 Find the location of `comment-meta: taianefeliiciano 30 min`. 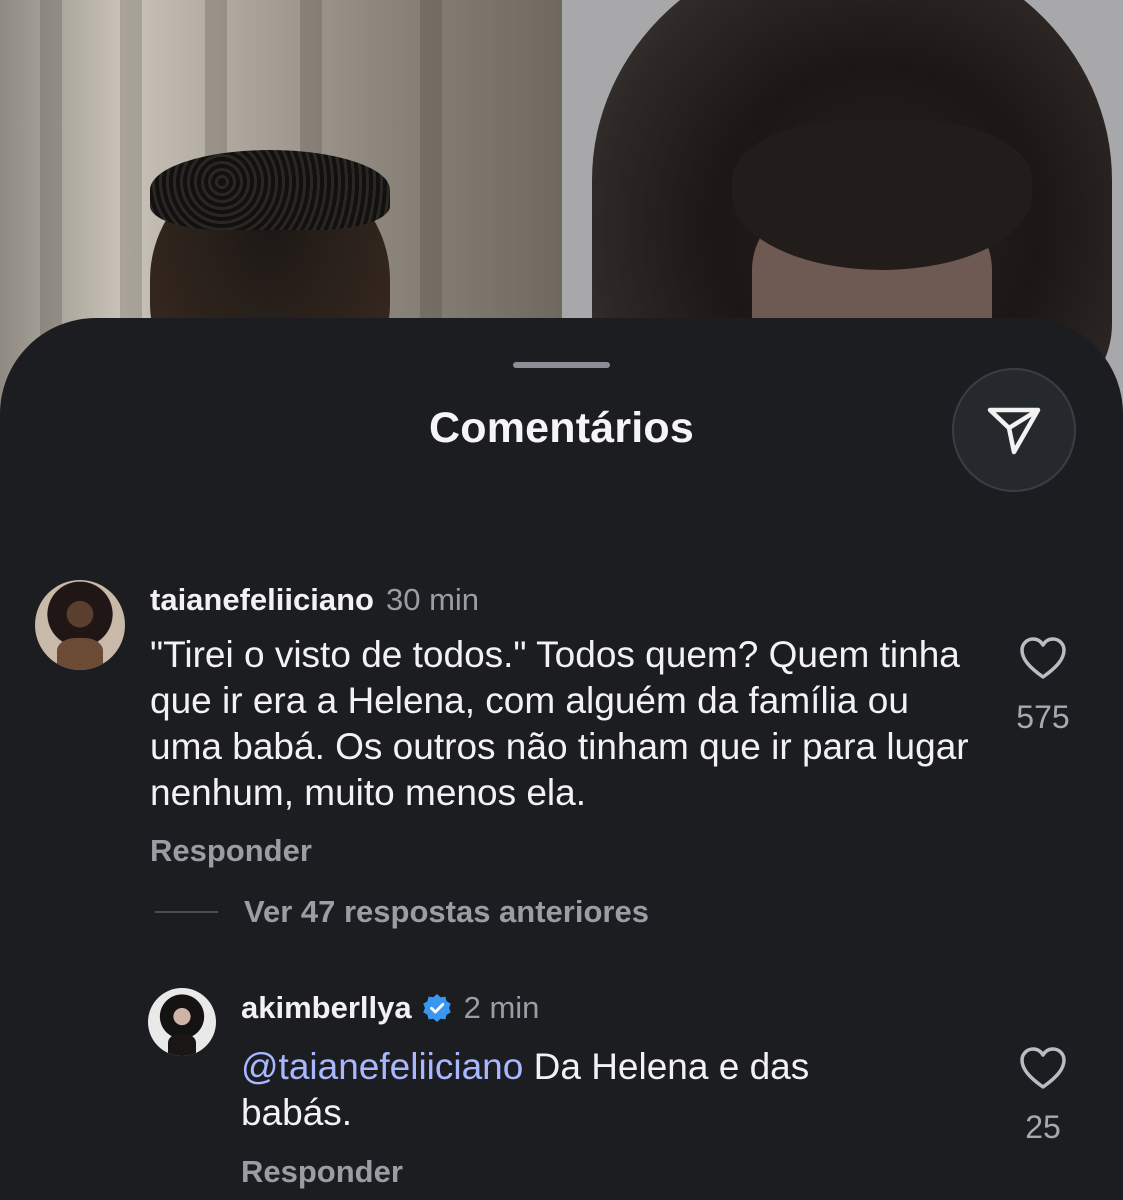

comment-meta: taianefeliiciano 30 min is located at coordinates (314, 600).